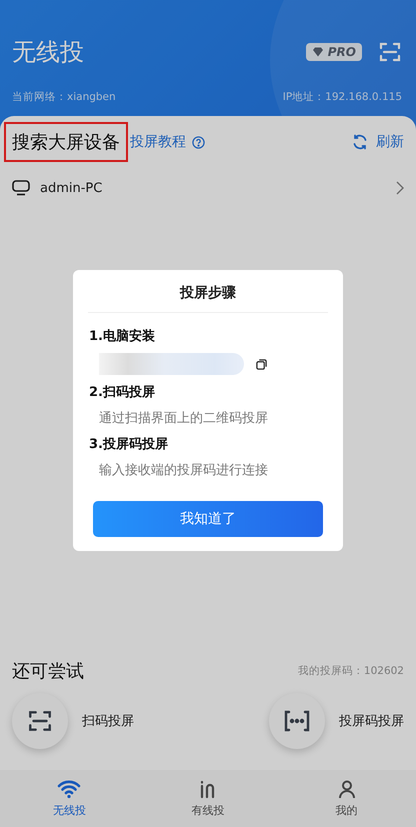 This screenshot has height=827, width=416. I want to click on try-more-title: 还可尝试, so click(48, 671).